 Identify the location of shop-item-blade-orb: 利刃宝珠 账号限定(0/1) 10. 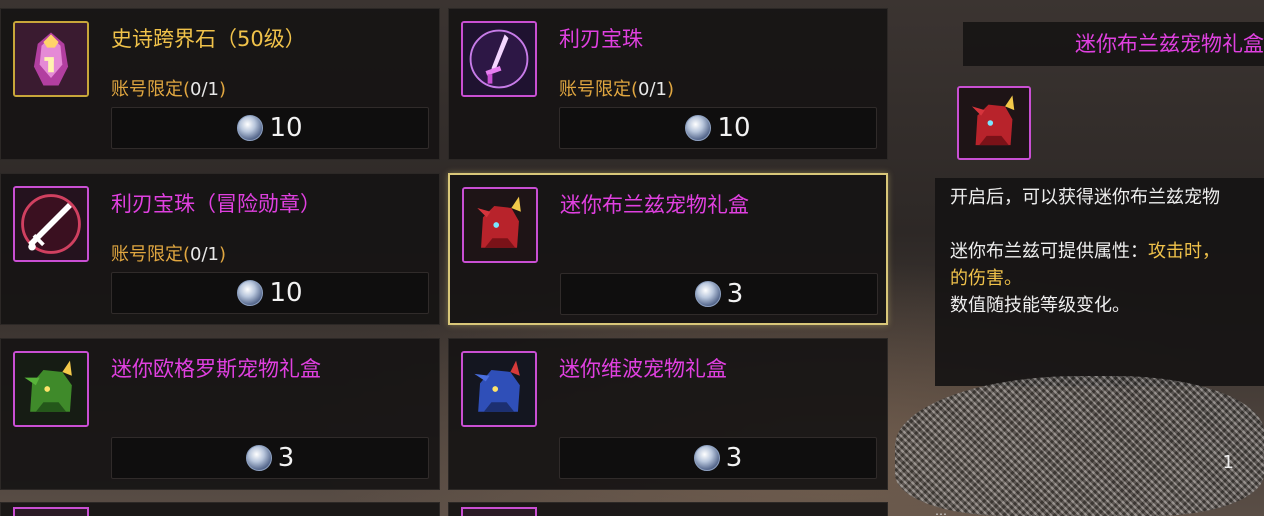
(668, 84).